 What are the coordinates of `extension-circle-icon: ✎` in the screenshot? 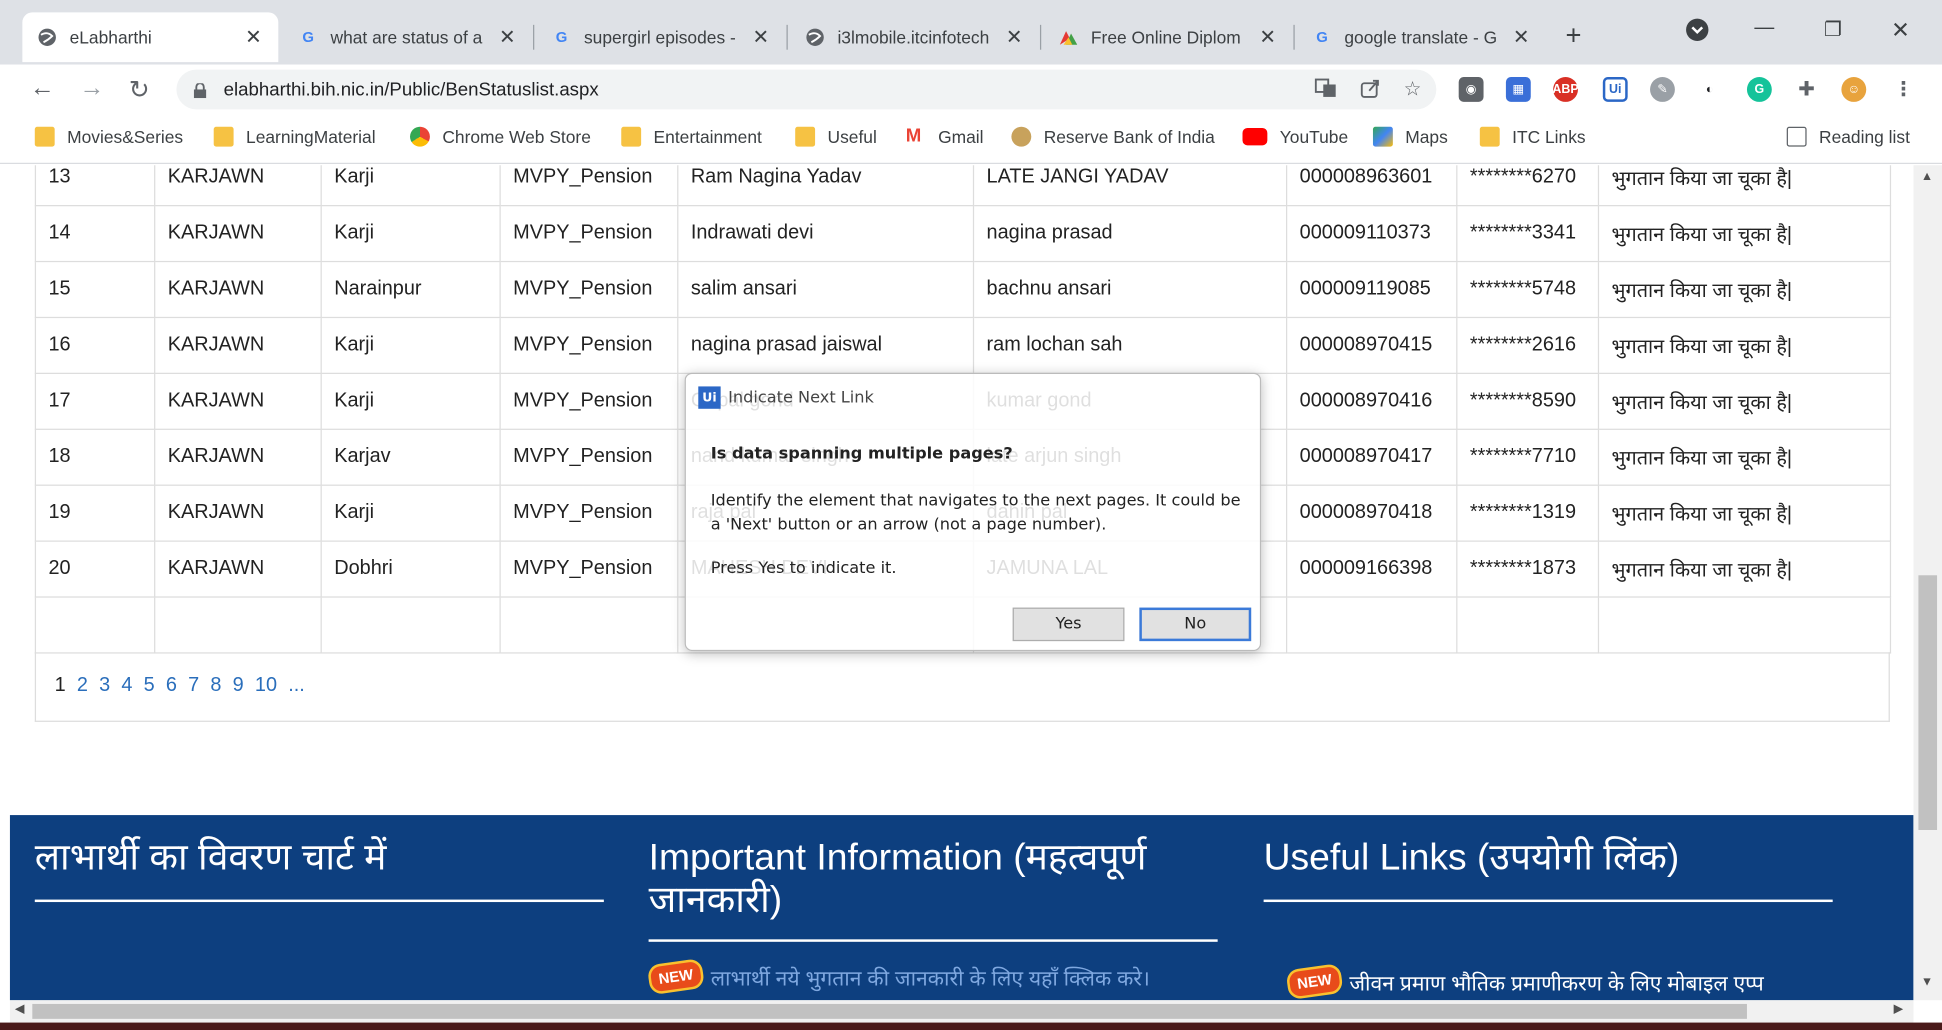 It's located at (1662, 89).